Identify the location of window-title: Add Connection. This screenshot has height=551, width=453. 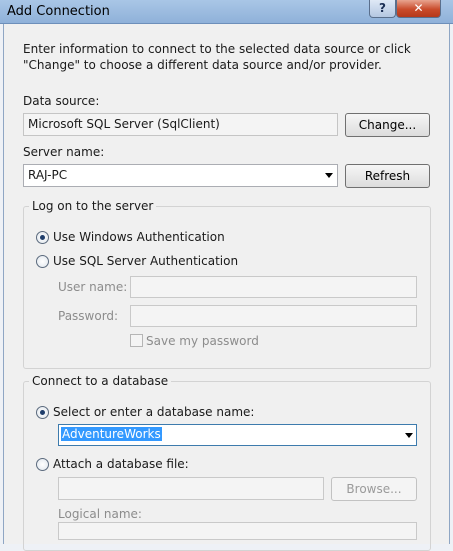
(58, 11).